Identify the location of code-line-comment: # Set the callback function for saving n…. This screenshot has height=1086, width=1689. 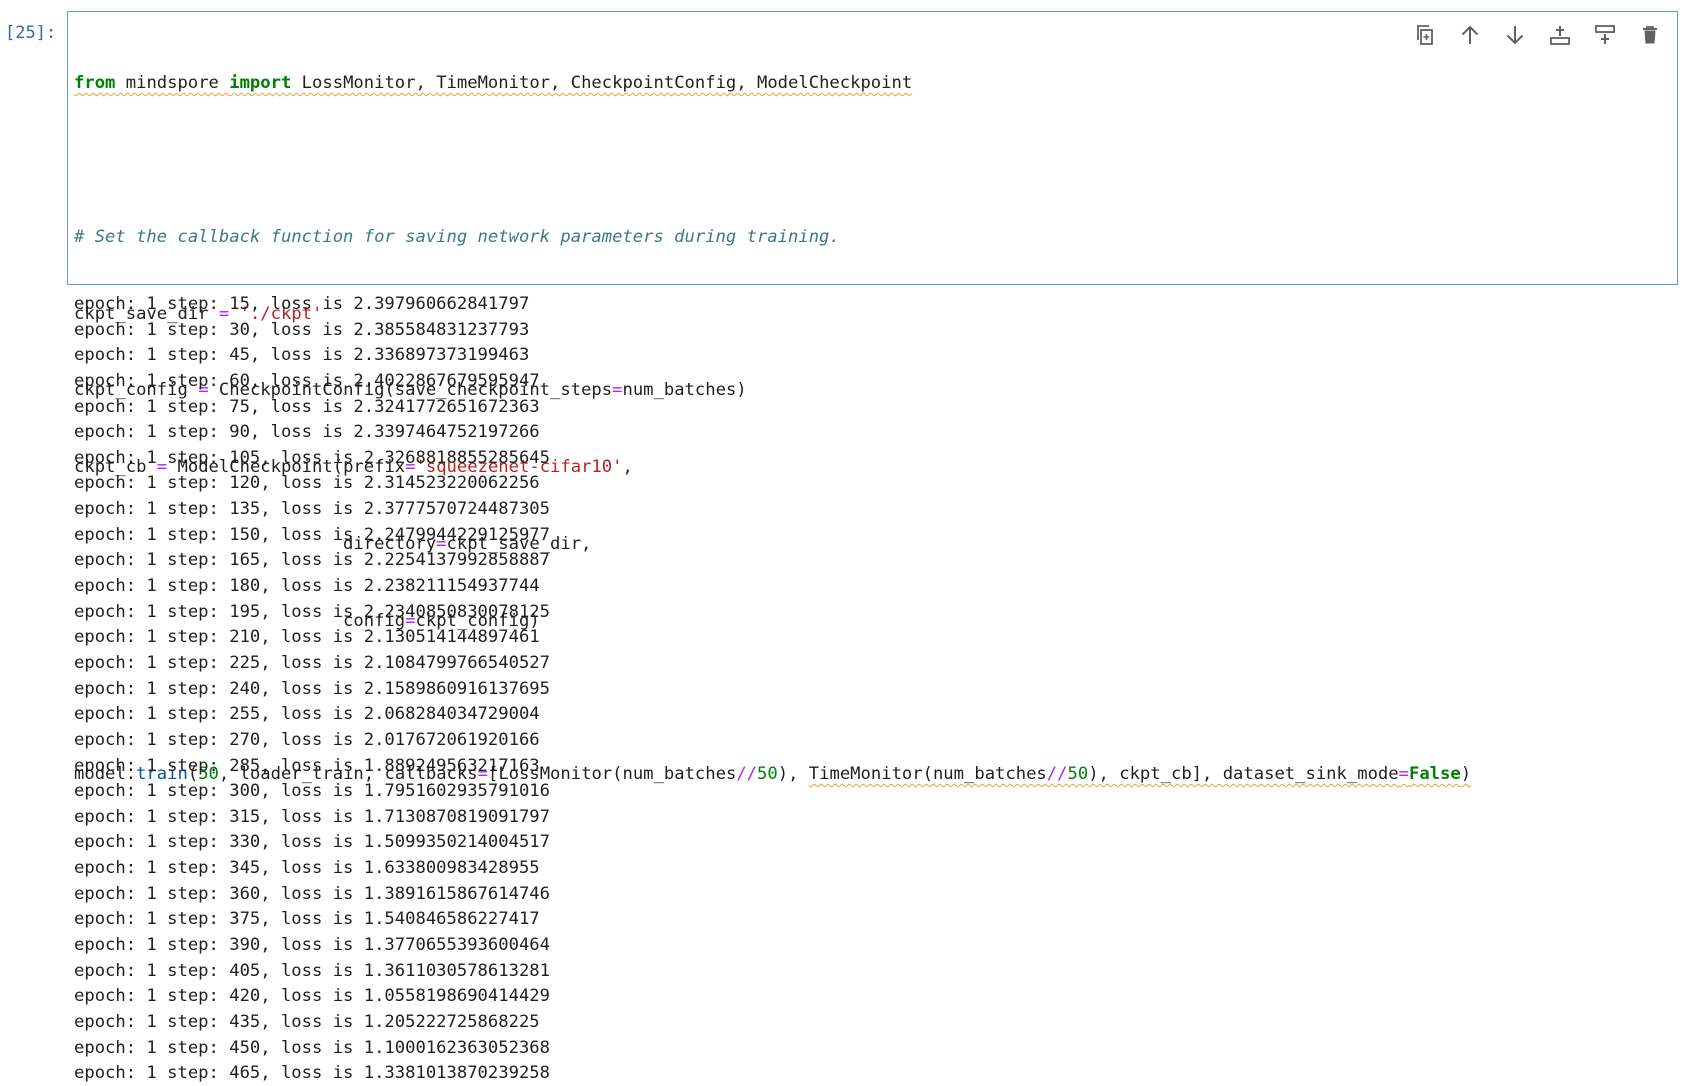
(772, 238).